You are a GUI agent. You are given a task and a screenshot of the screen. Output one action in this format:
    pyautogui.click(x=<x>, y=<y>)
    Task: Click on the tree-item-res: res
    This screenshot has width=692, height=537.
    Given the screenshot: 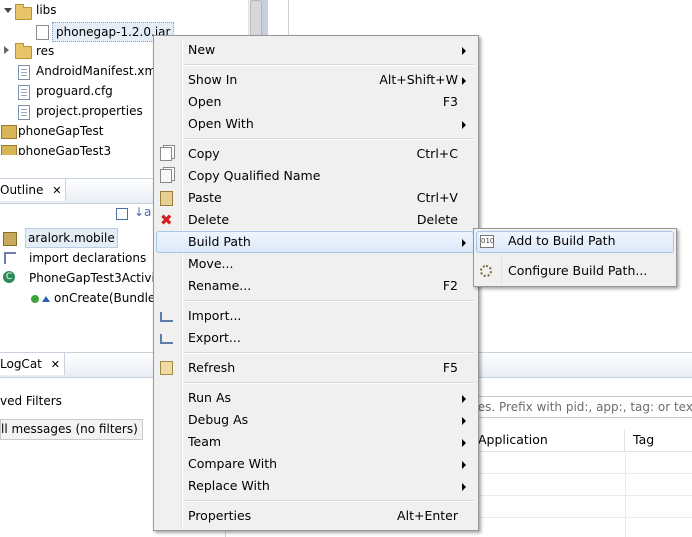 What is the action you would take?
    pyautogui.click(x=45, y=51)
    